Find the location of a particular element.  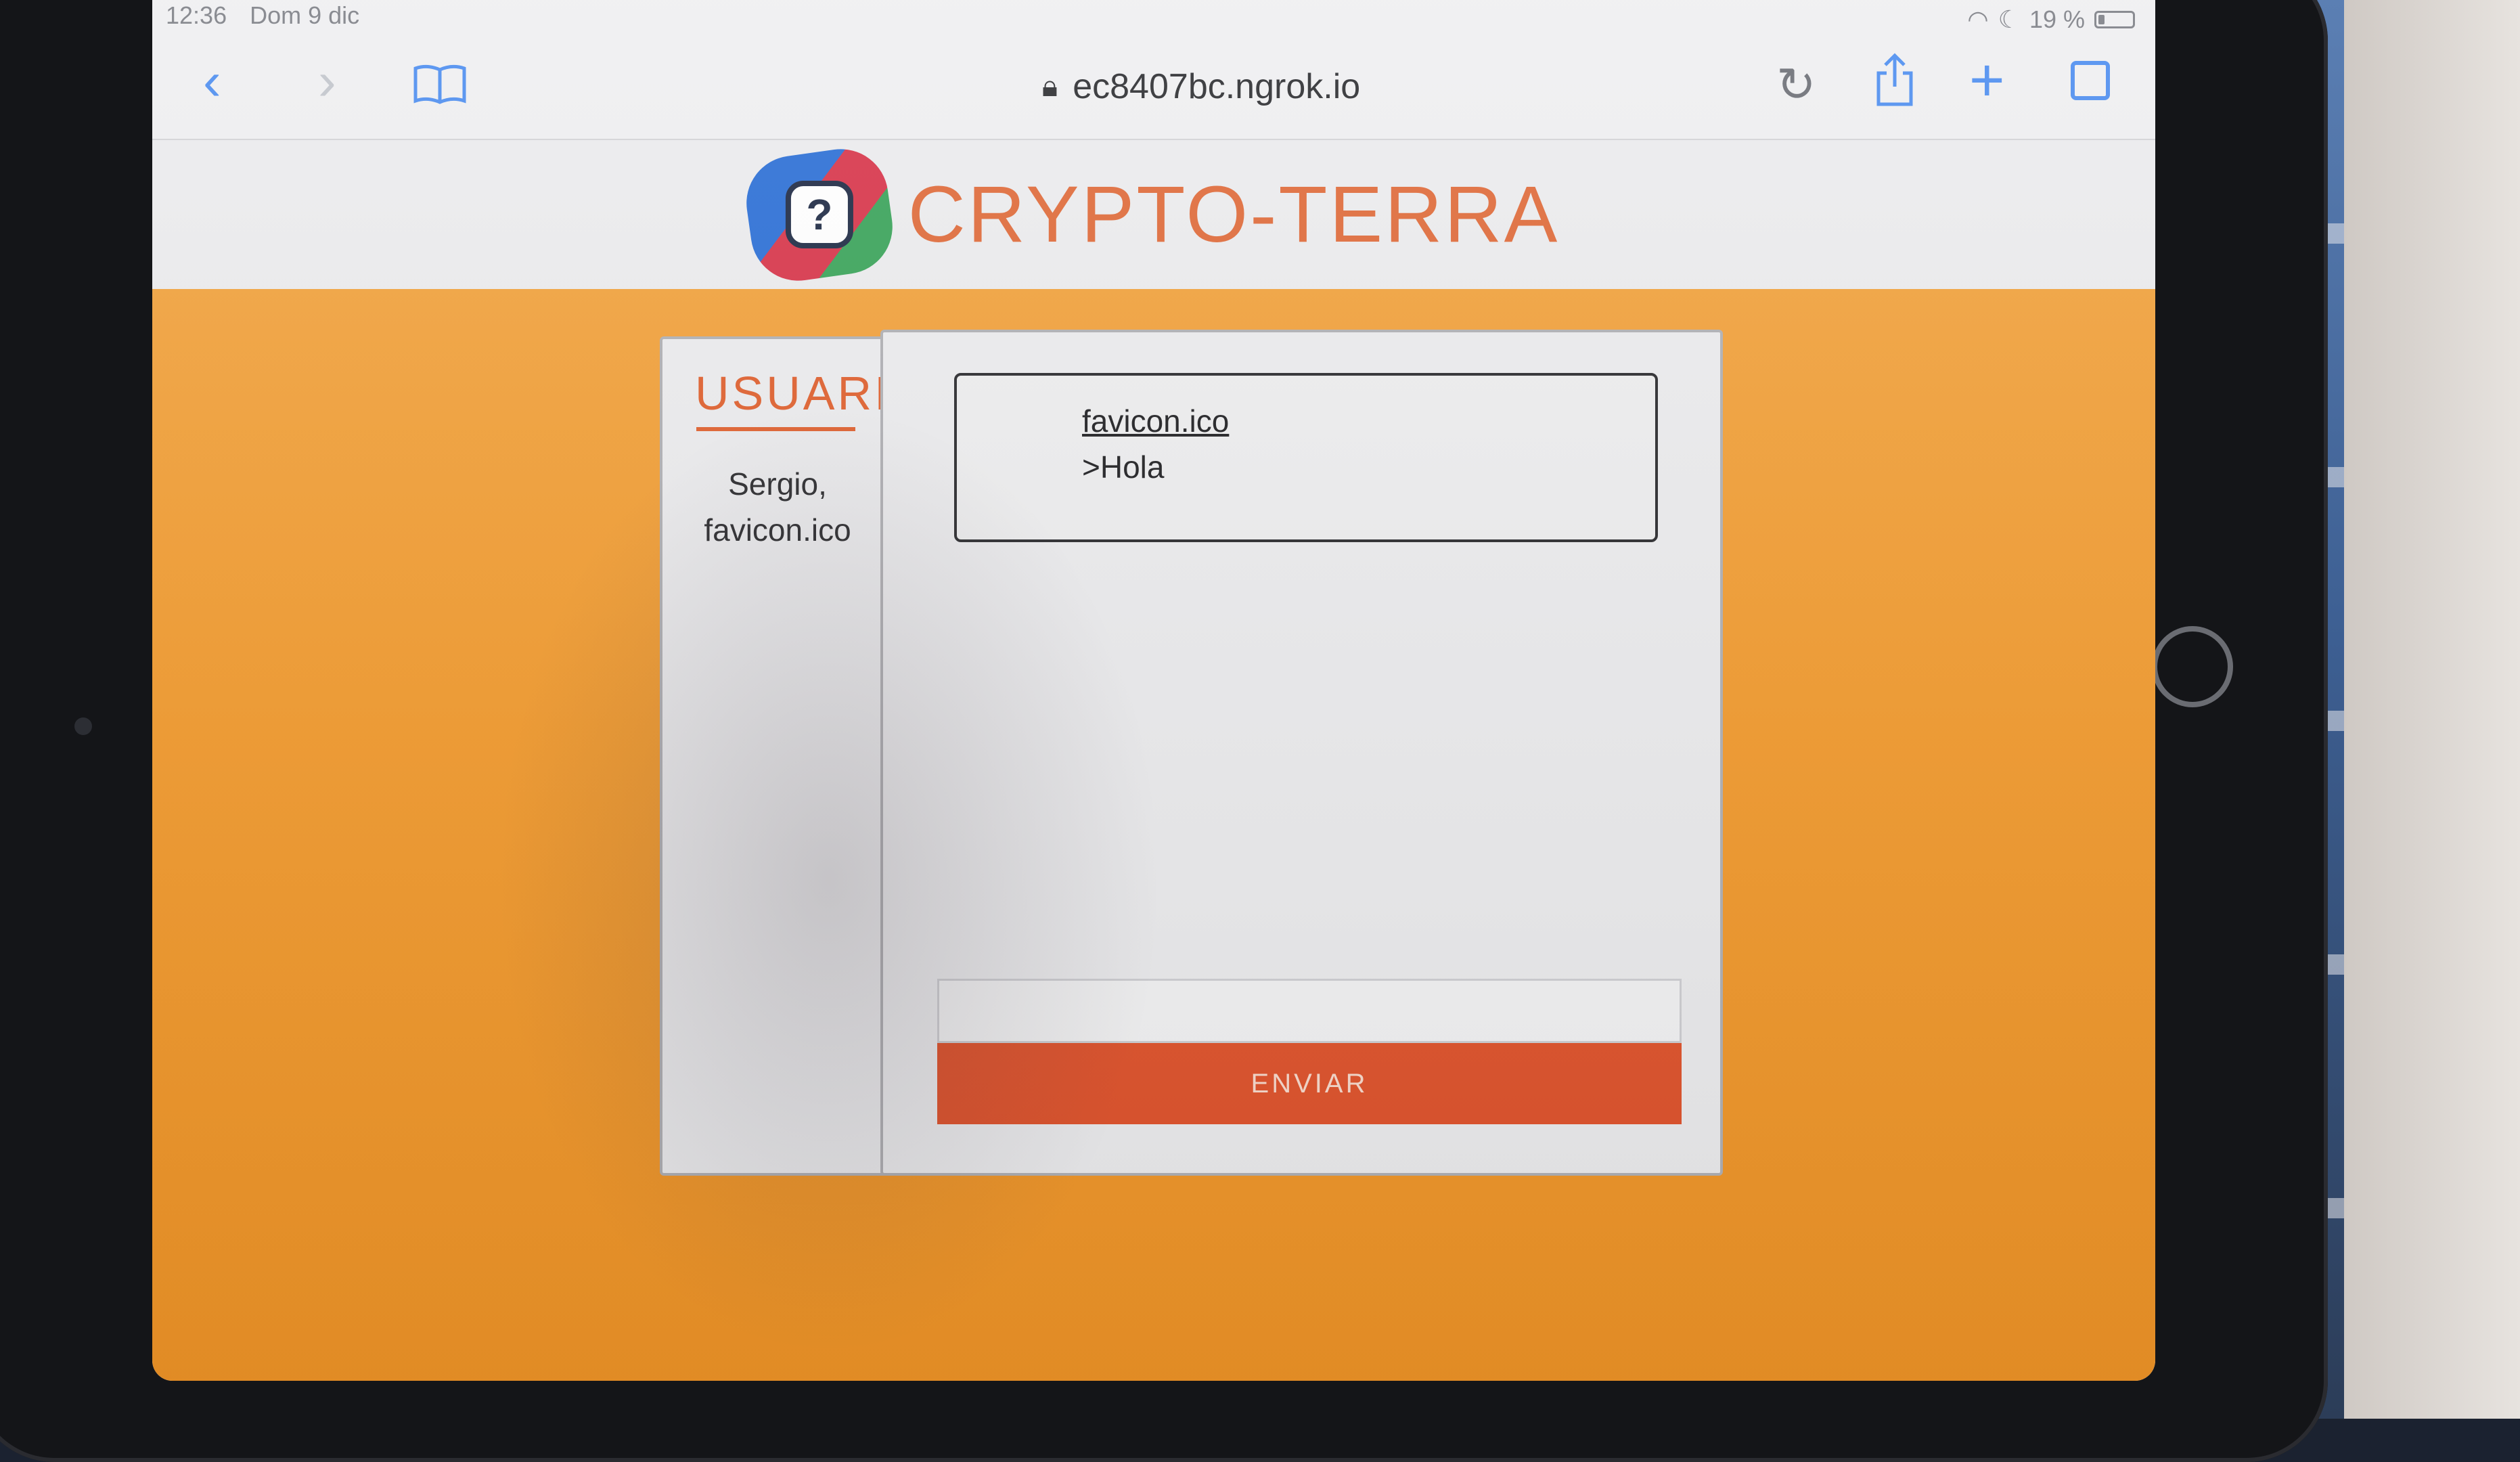

status-left: 12:36 Dom 9 dic is located at coordinates (271, 15).